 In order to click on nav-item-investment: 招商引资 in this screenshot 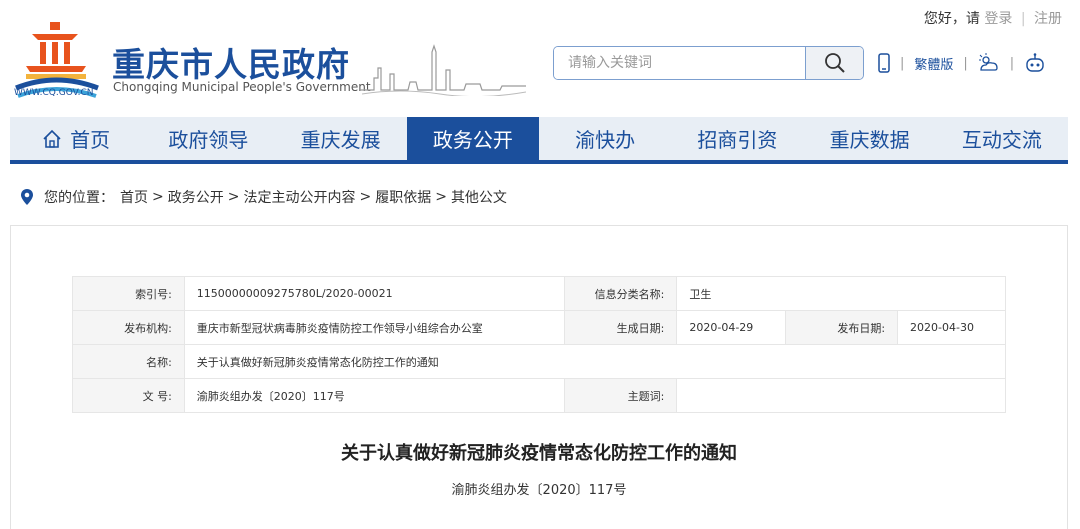, I will do `click(737, 138)`.